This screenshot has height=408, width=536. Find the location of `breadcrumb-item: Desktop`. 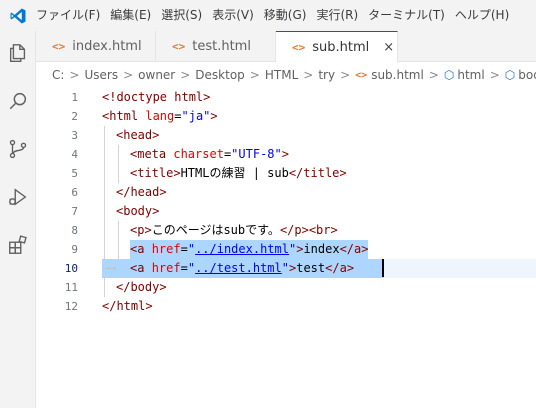

breadcrumb-item: Desktop is located at coordinates (220, 75).